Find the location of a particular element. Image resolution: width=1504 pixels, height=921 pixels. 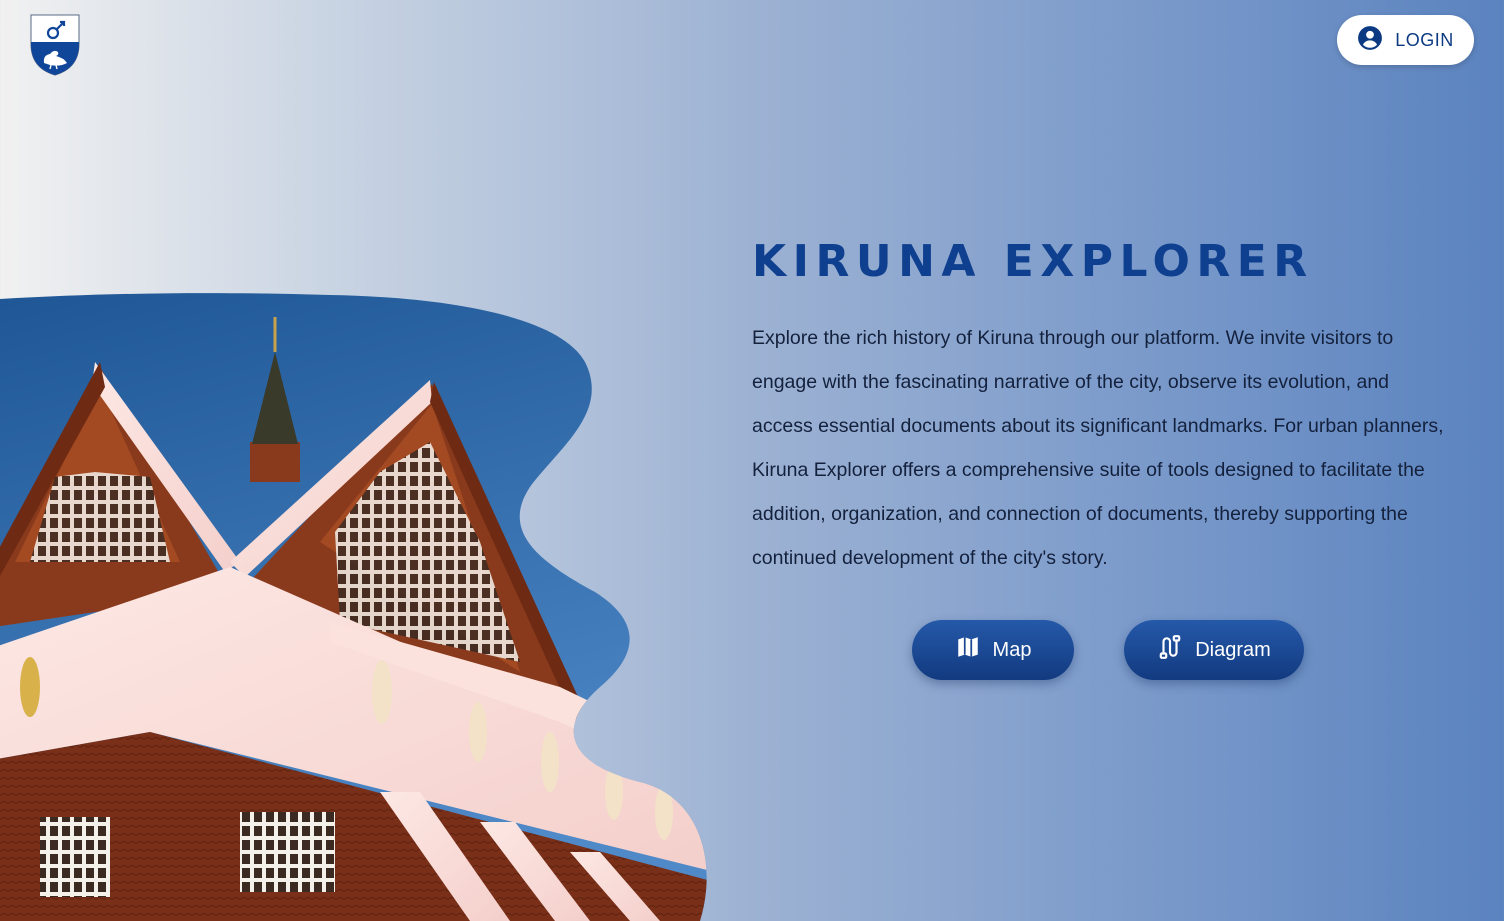

login-button: LOGIN is located at coordinates (1405, 40).